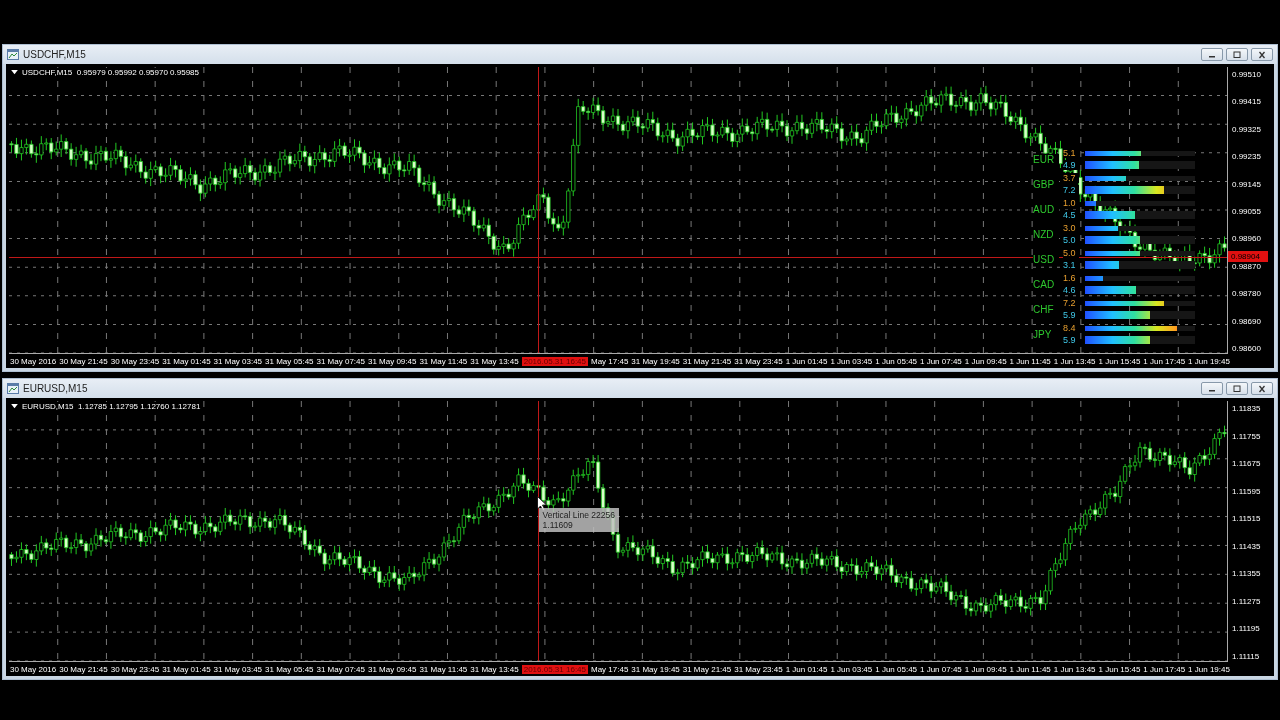 The height and width of the screenshot is (720, 1280). I want to click on strength-value: 1.0, so click(1071, 203).